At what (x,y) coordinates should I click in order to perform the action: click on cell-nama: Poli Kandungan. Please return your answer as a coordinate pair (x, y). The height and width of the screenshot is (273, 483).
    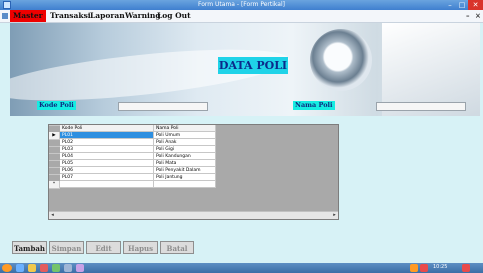
    Looking at the image, I should click on (185, 156).